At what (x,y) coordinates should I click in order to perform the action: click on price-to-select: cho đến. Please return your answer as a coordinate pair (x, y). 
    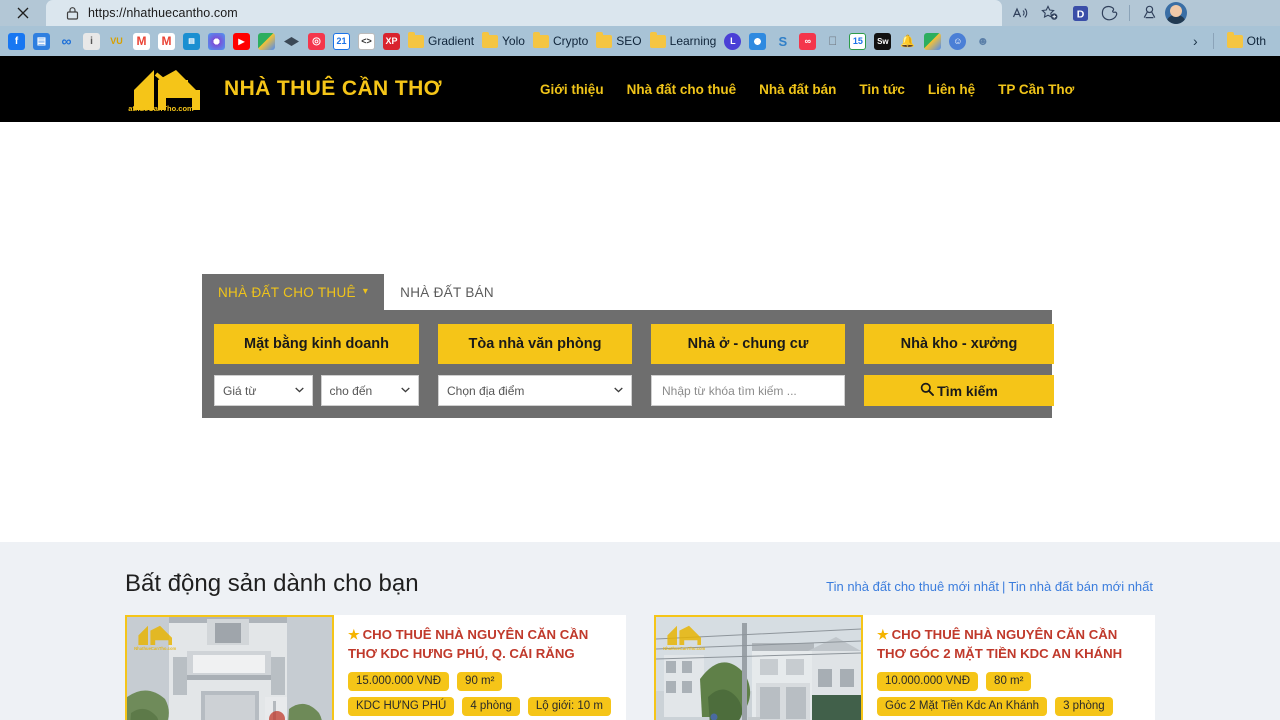
    Looking at the image, I should click on (369, 390).